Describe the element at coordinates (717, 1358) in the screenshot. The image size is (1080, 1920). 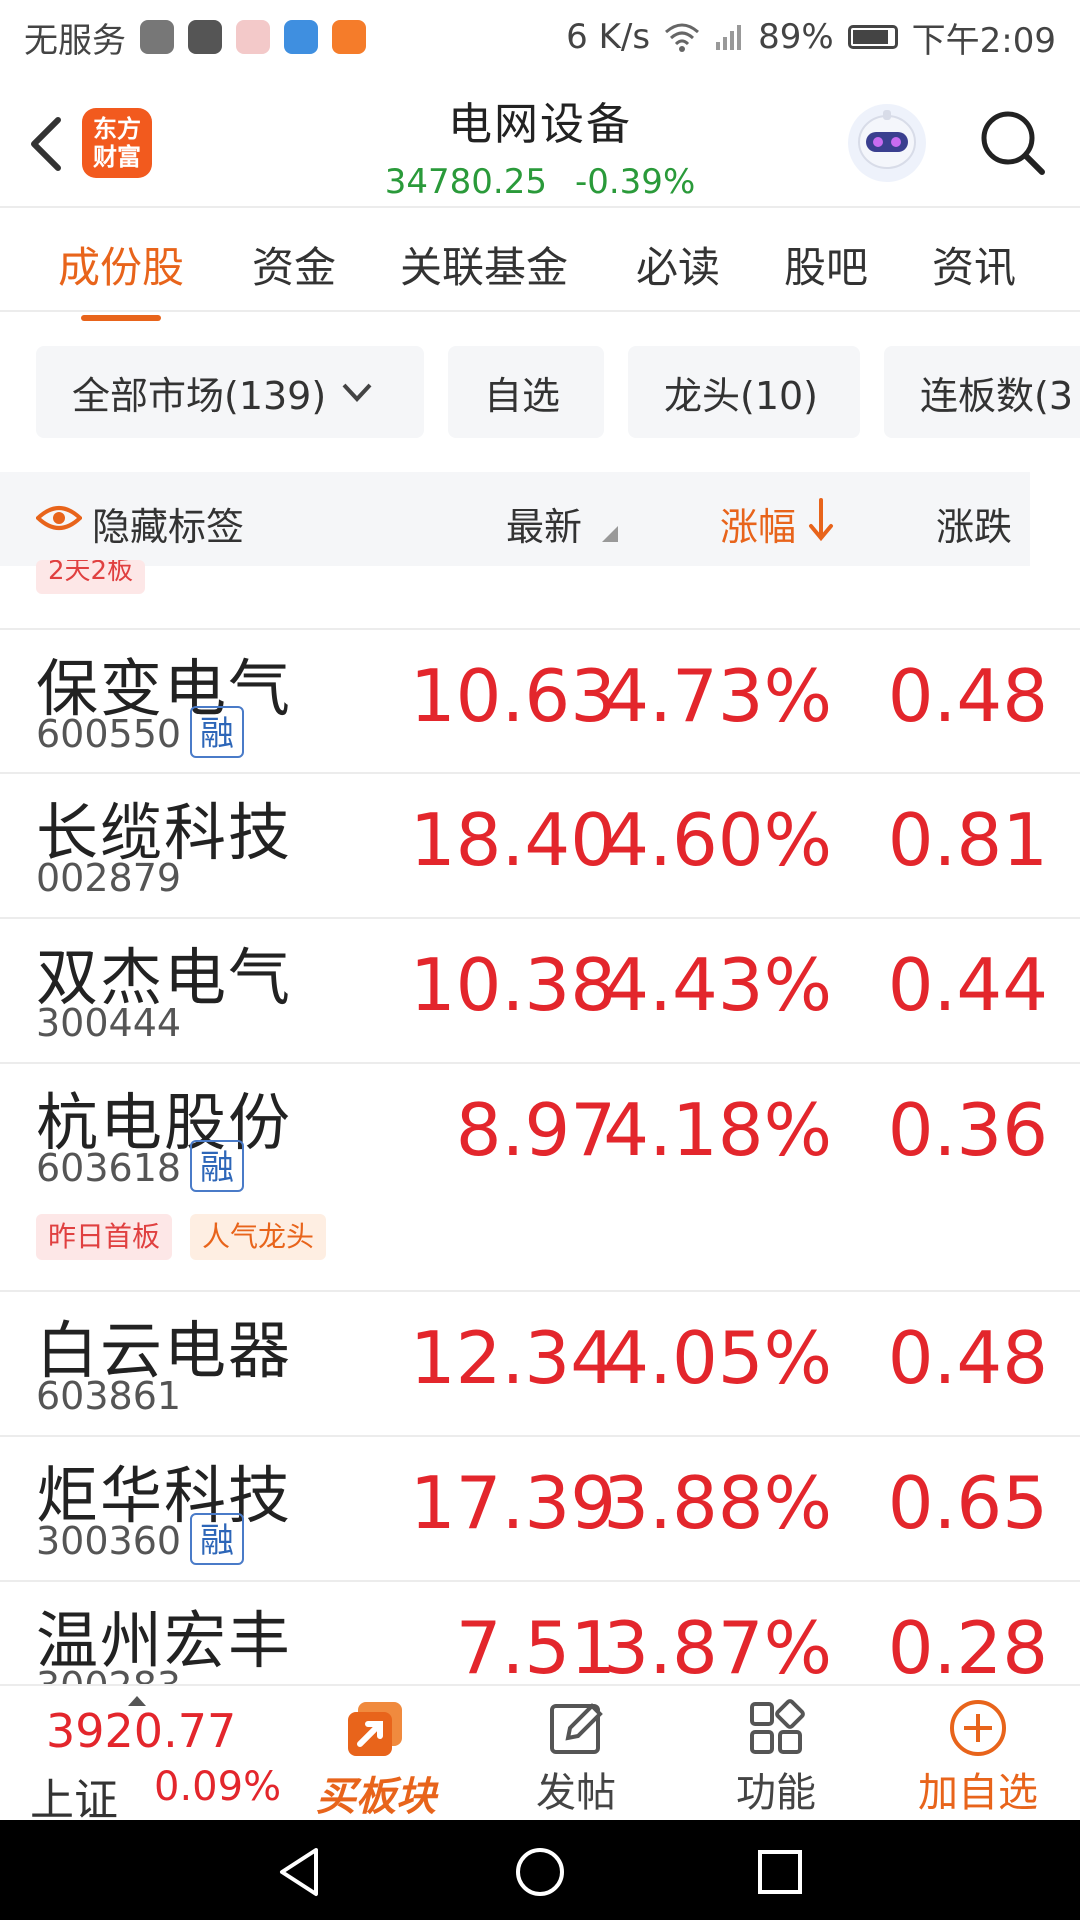
I see `stock-change-percent: 4.05%` at that location.